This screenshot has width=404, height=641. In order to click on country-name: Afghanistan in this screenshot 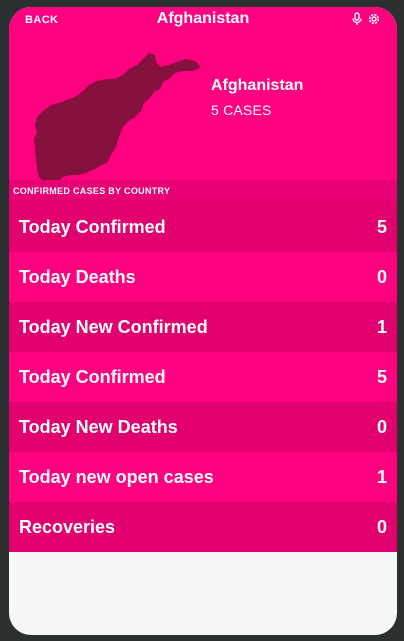, I will do `click(257, 85)`.